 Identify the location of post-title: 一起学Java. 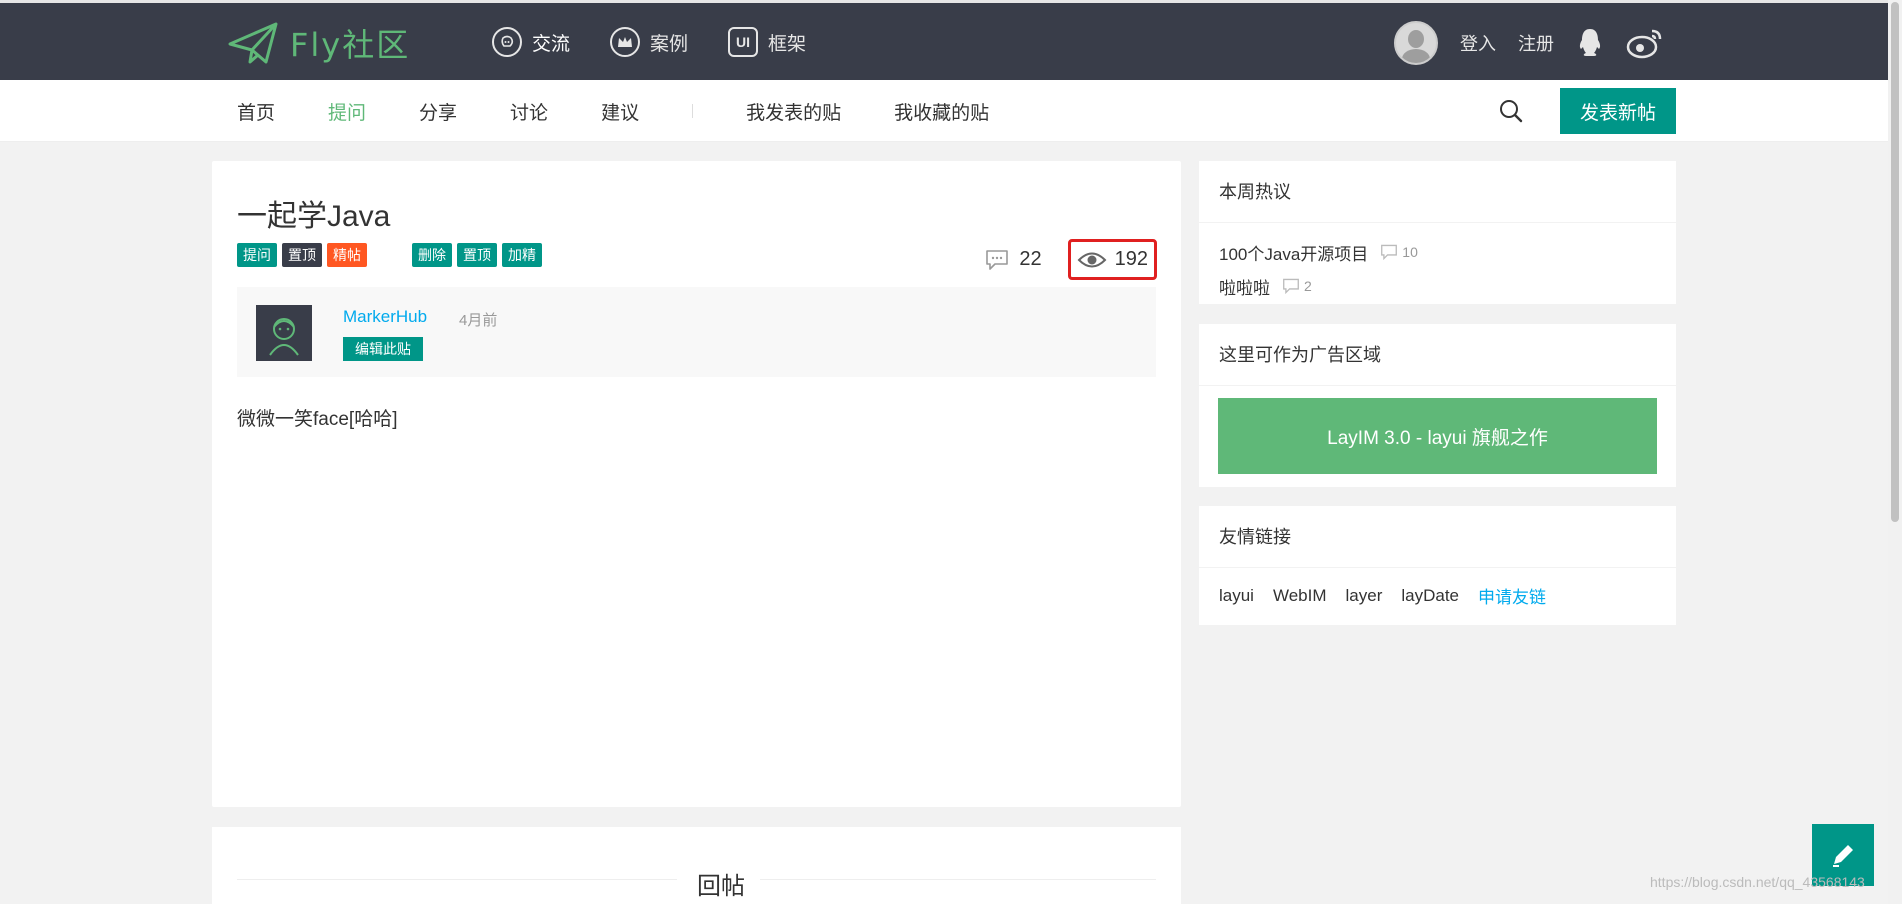
(314, 216).